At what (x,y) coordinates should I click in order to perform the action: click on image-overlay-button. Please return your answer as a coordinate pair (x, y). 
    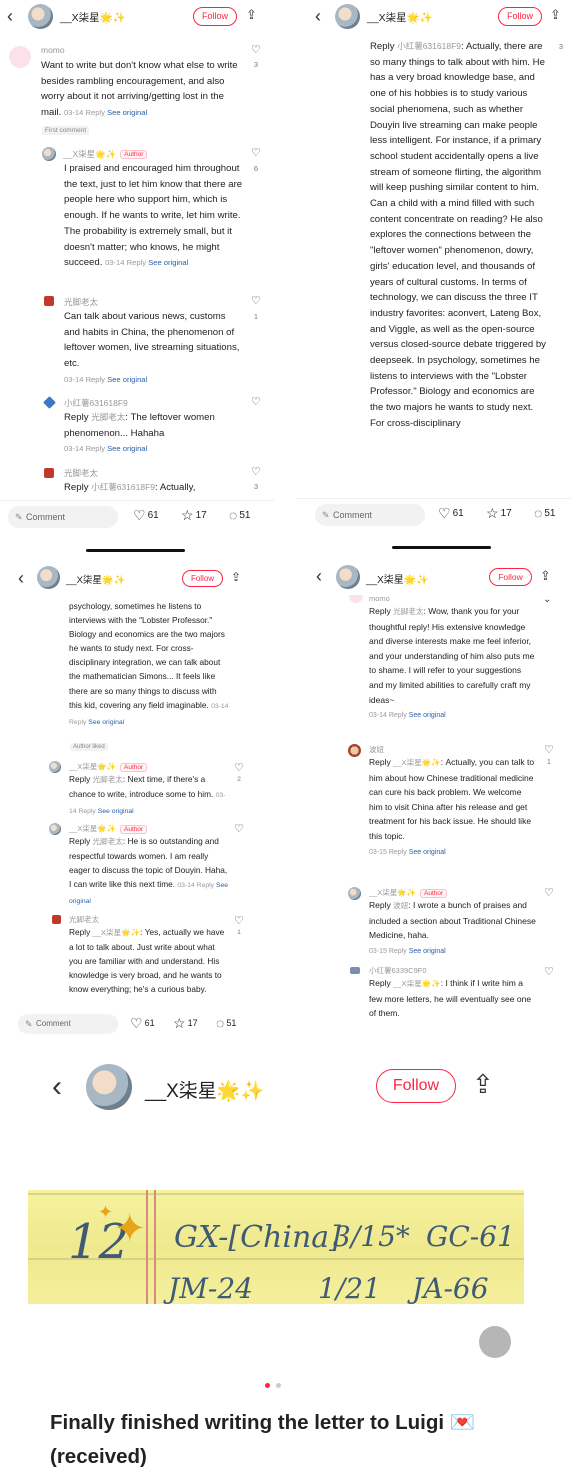
    Looking at the image, I should click on (495, 1342).